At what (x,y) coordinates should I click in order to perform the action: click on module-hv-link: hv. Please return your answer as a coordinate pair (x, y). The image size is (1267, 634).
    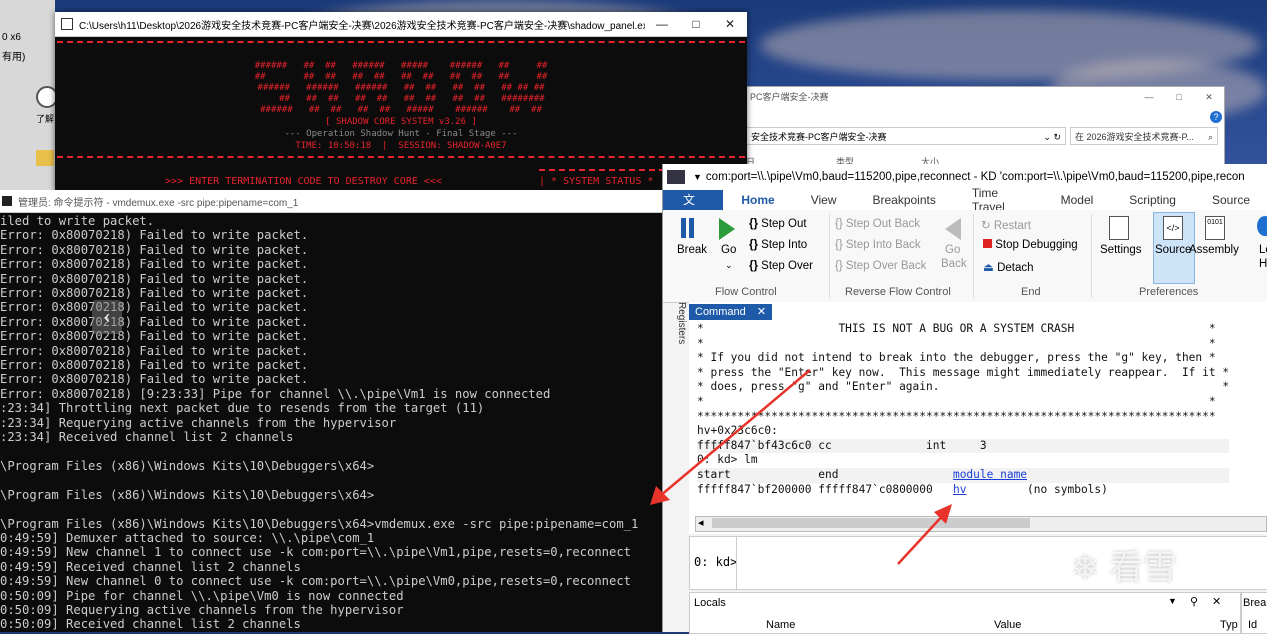
    Looking at the image, I should click on (959, 489).